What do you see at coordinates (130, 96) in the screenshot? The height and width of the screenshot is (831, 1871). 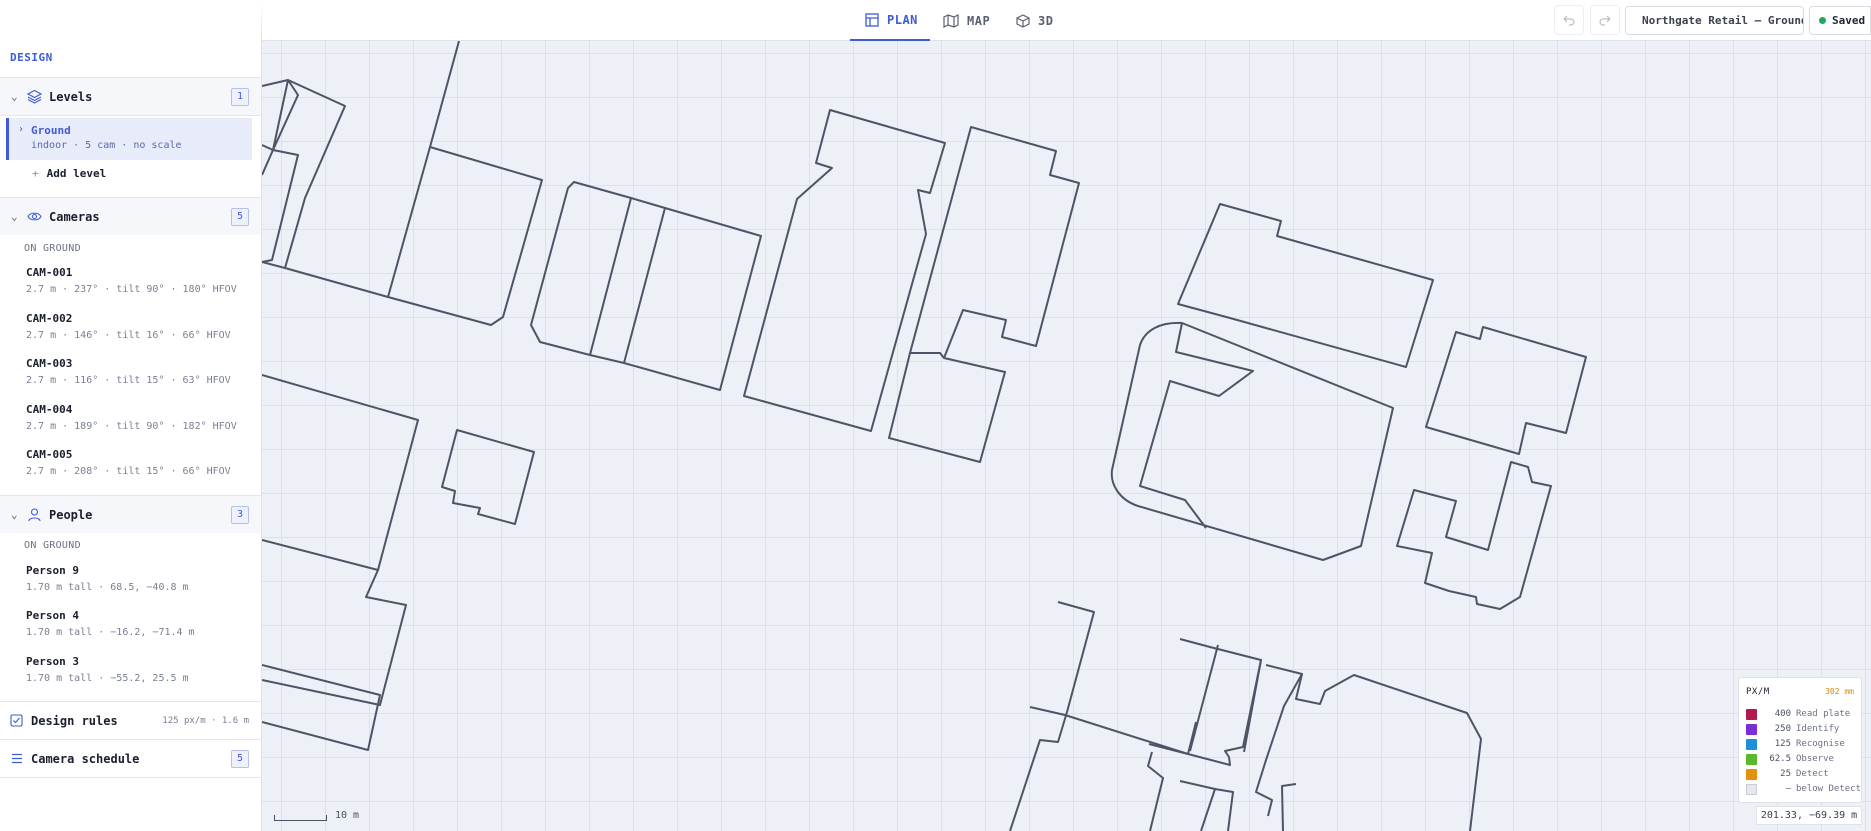 I see `levels-header: ⌄ Levels 1` at bounding box center [130, 96].